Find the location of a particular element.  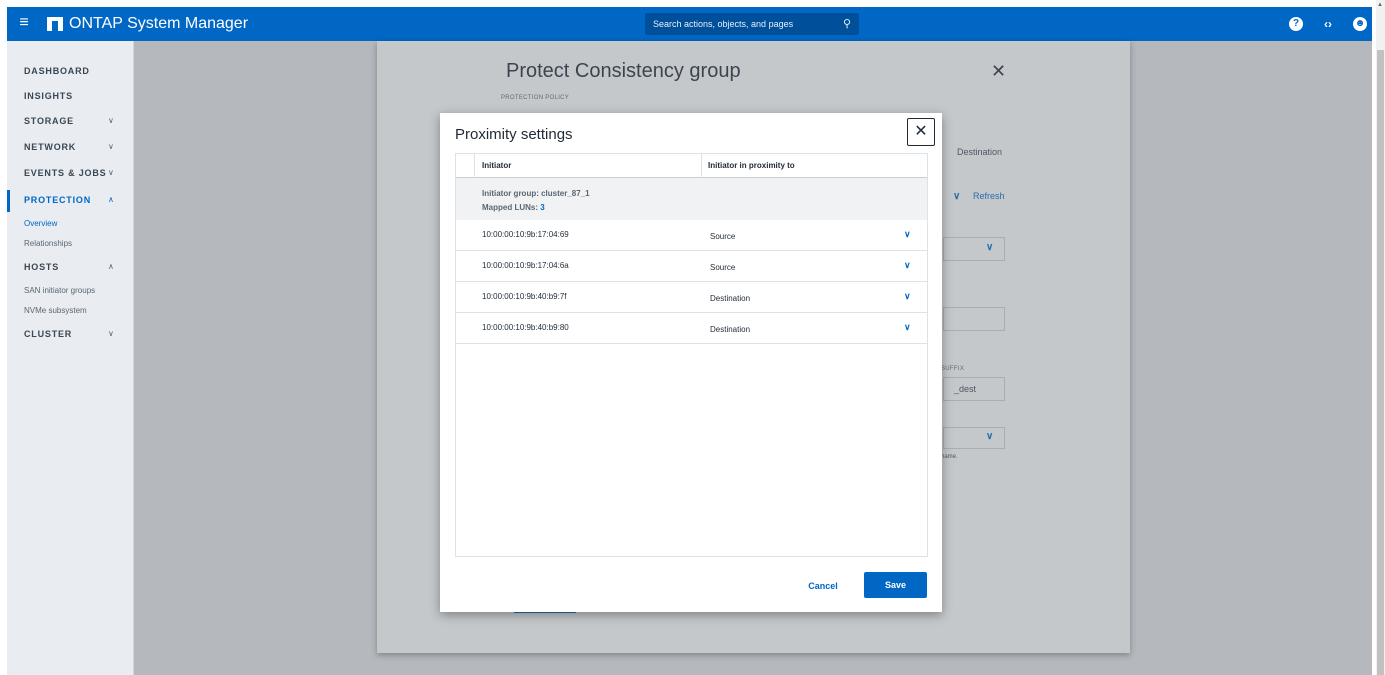

search-placeholder: Search actions, objects, and pages is located at coordinates (723, 24).